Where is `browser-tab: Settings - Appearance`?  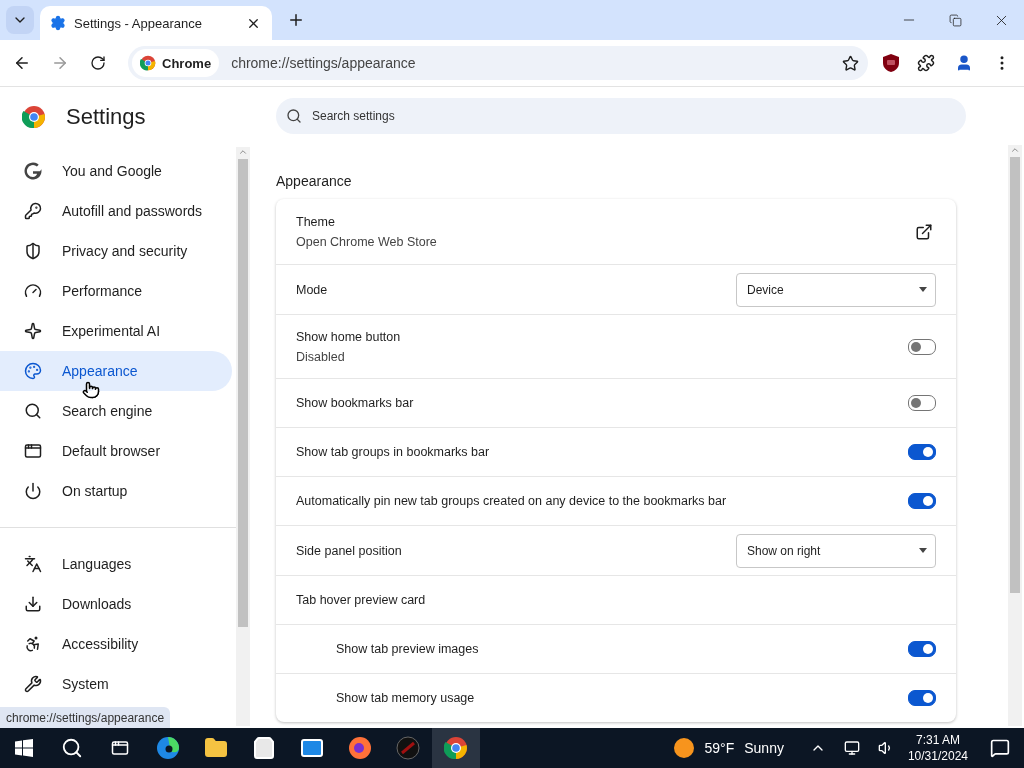
browser-tab: Settings - Appearance is located at coordinates (156, 23).